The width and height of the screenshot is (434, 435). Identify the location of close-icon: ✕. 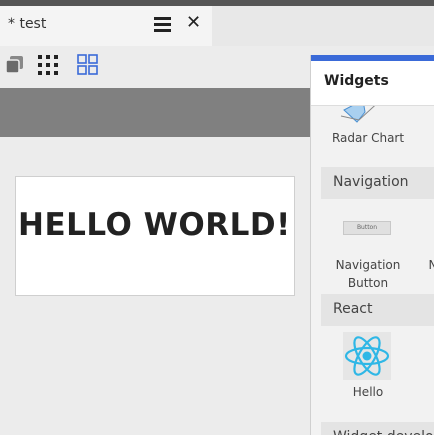
(193, 23).